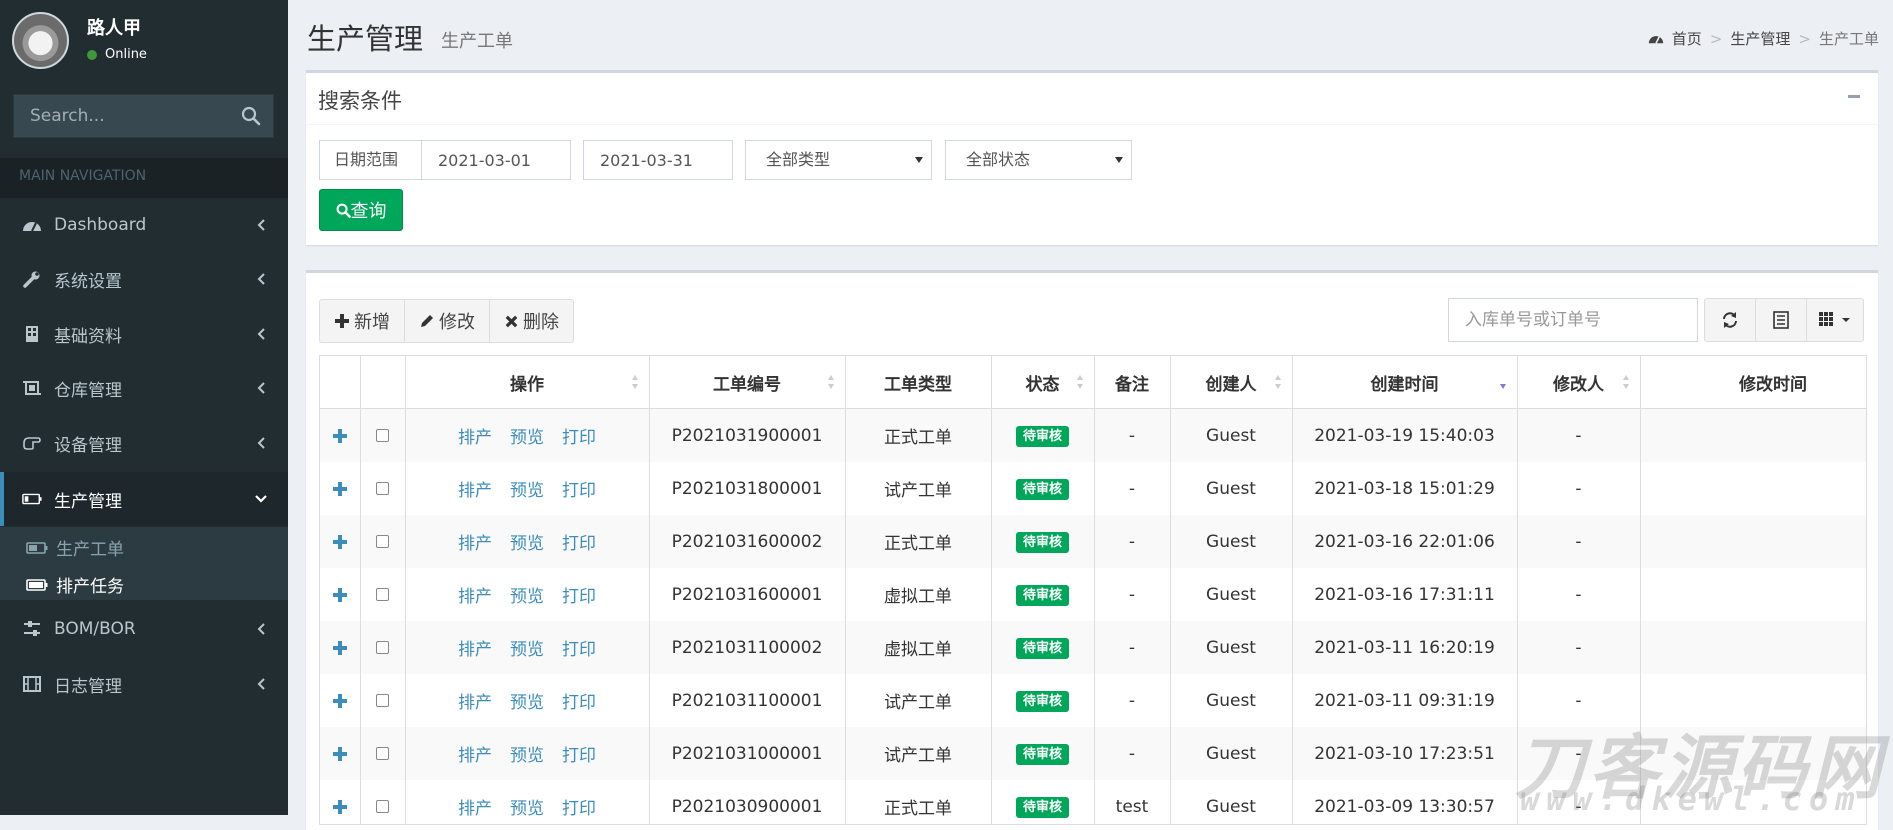 This screenshot has height=830, width=1893. Describe the element at coordinates (1835, 320) in the screenshot. I see `columns-button` at that location.